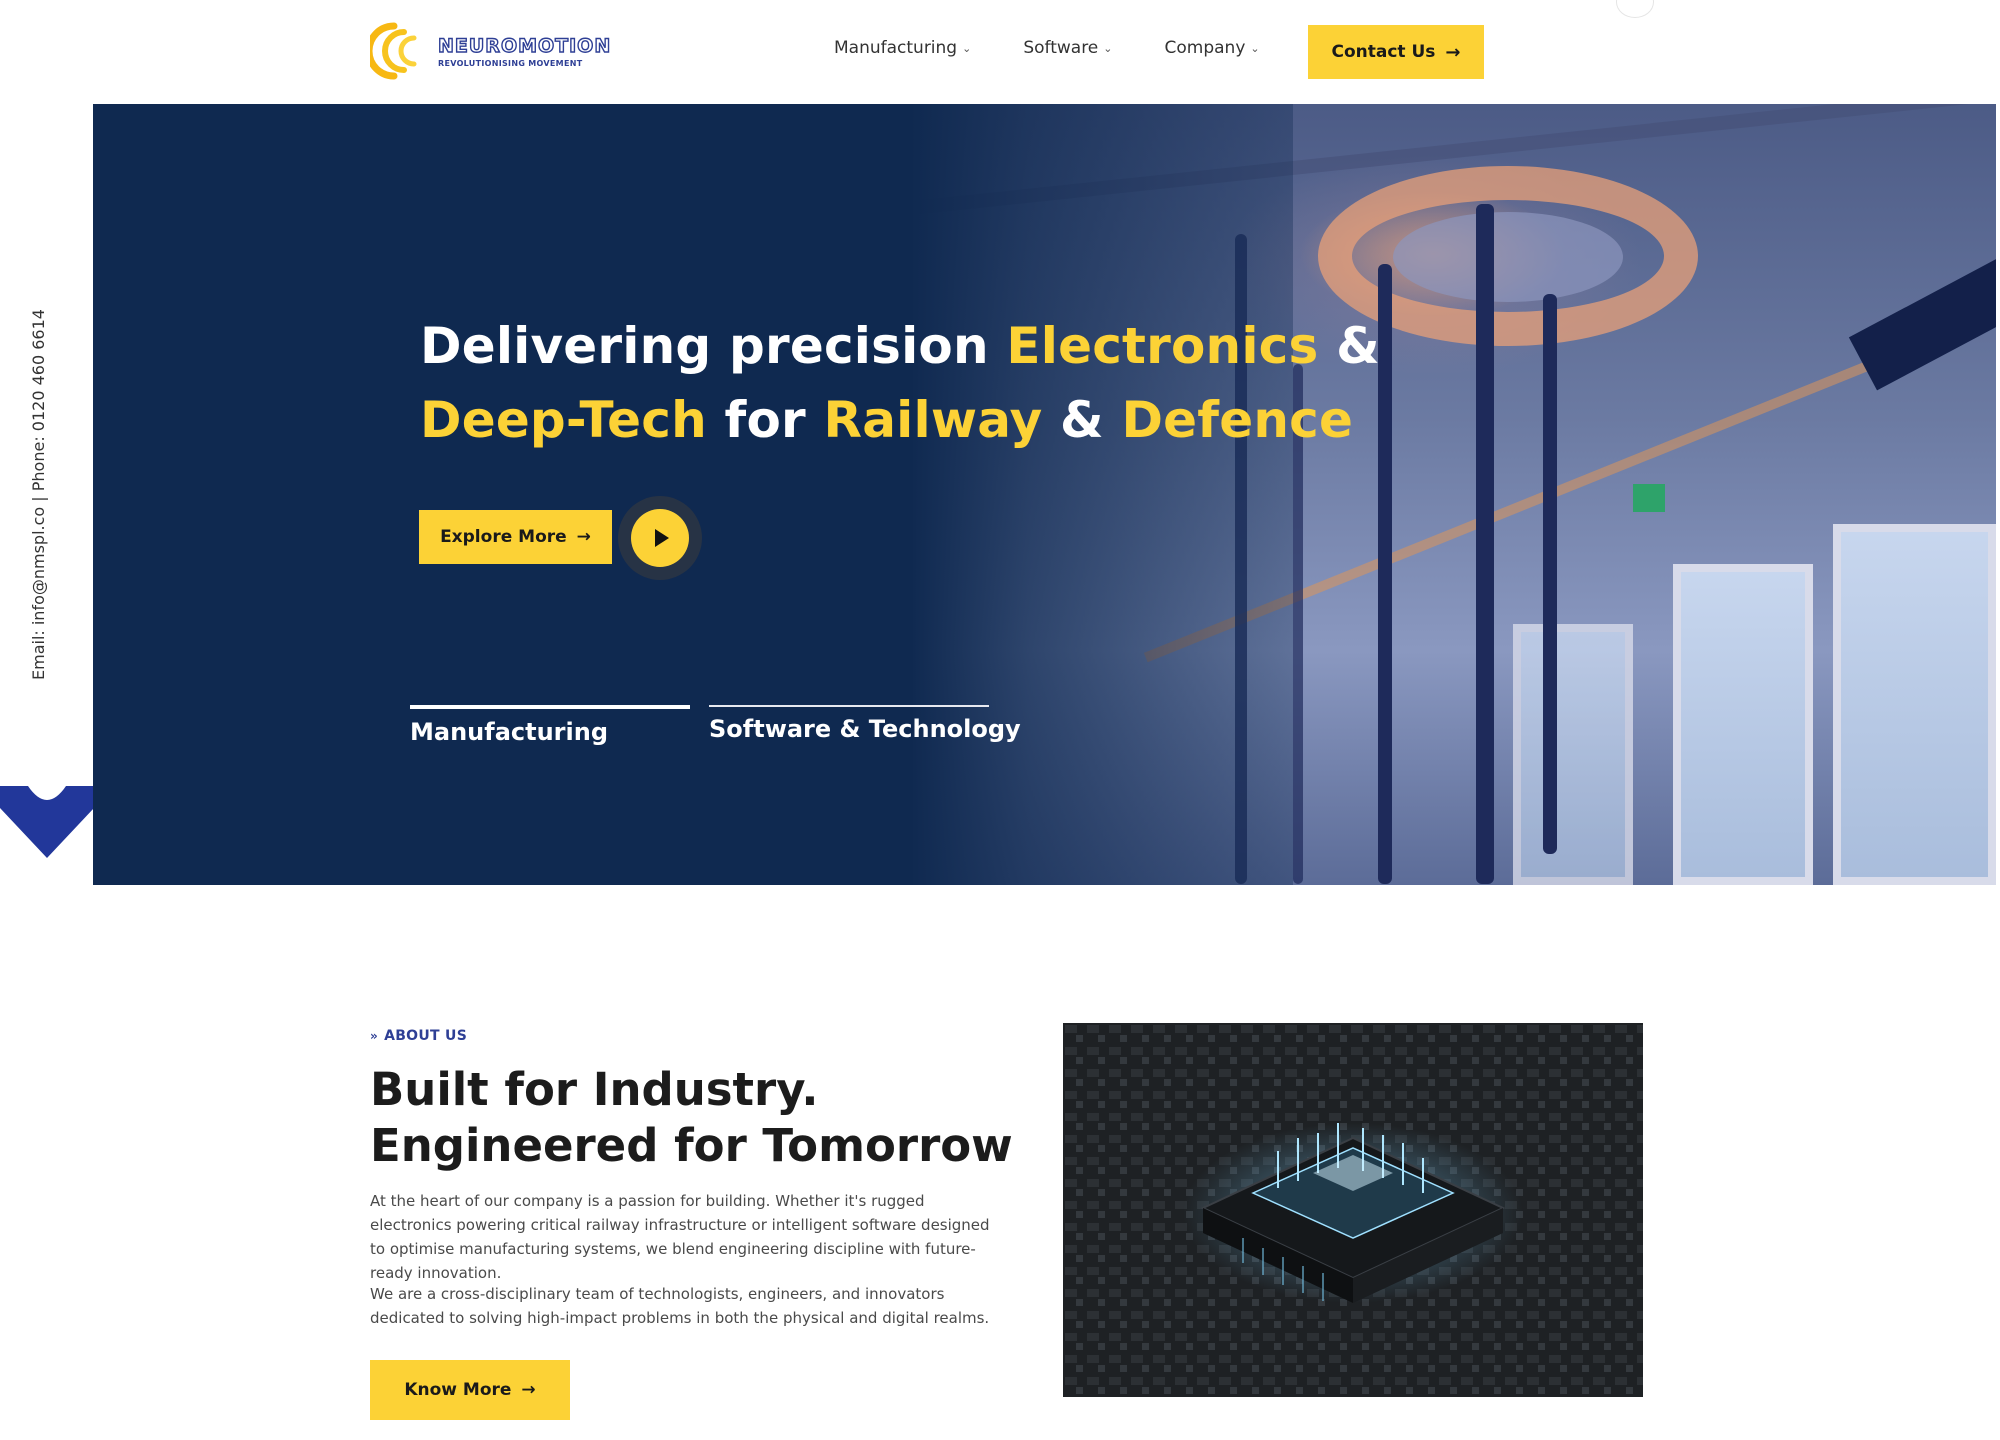  I want to click on main-nav: Manufacturing ⌄ Software ⌄ Company ⌄, so click(1073, 48).